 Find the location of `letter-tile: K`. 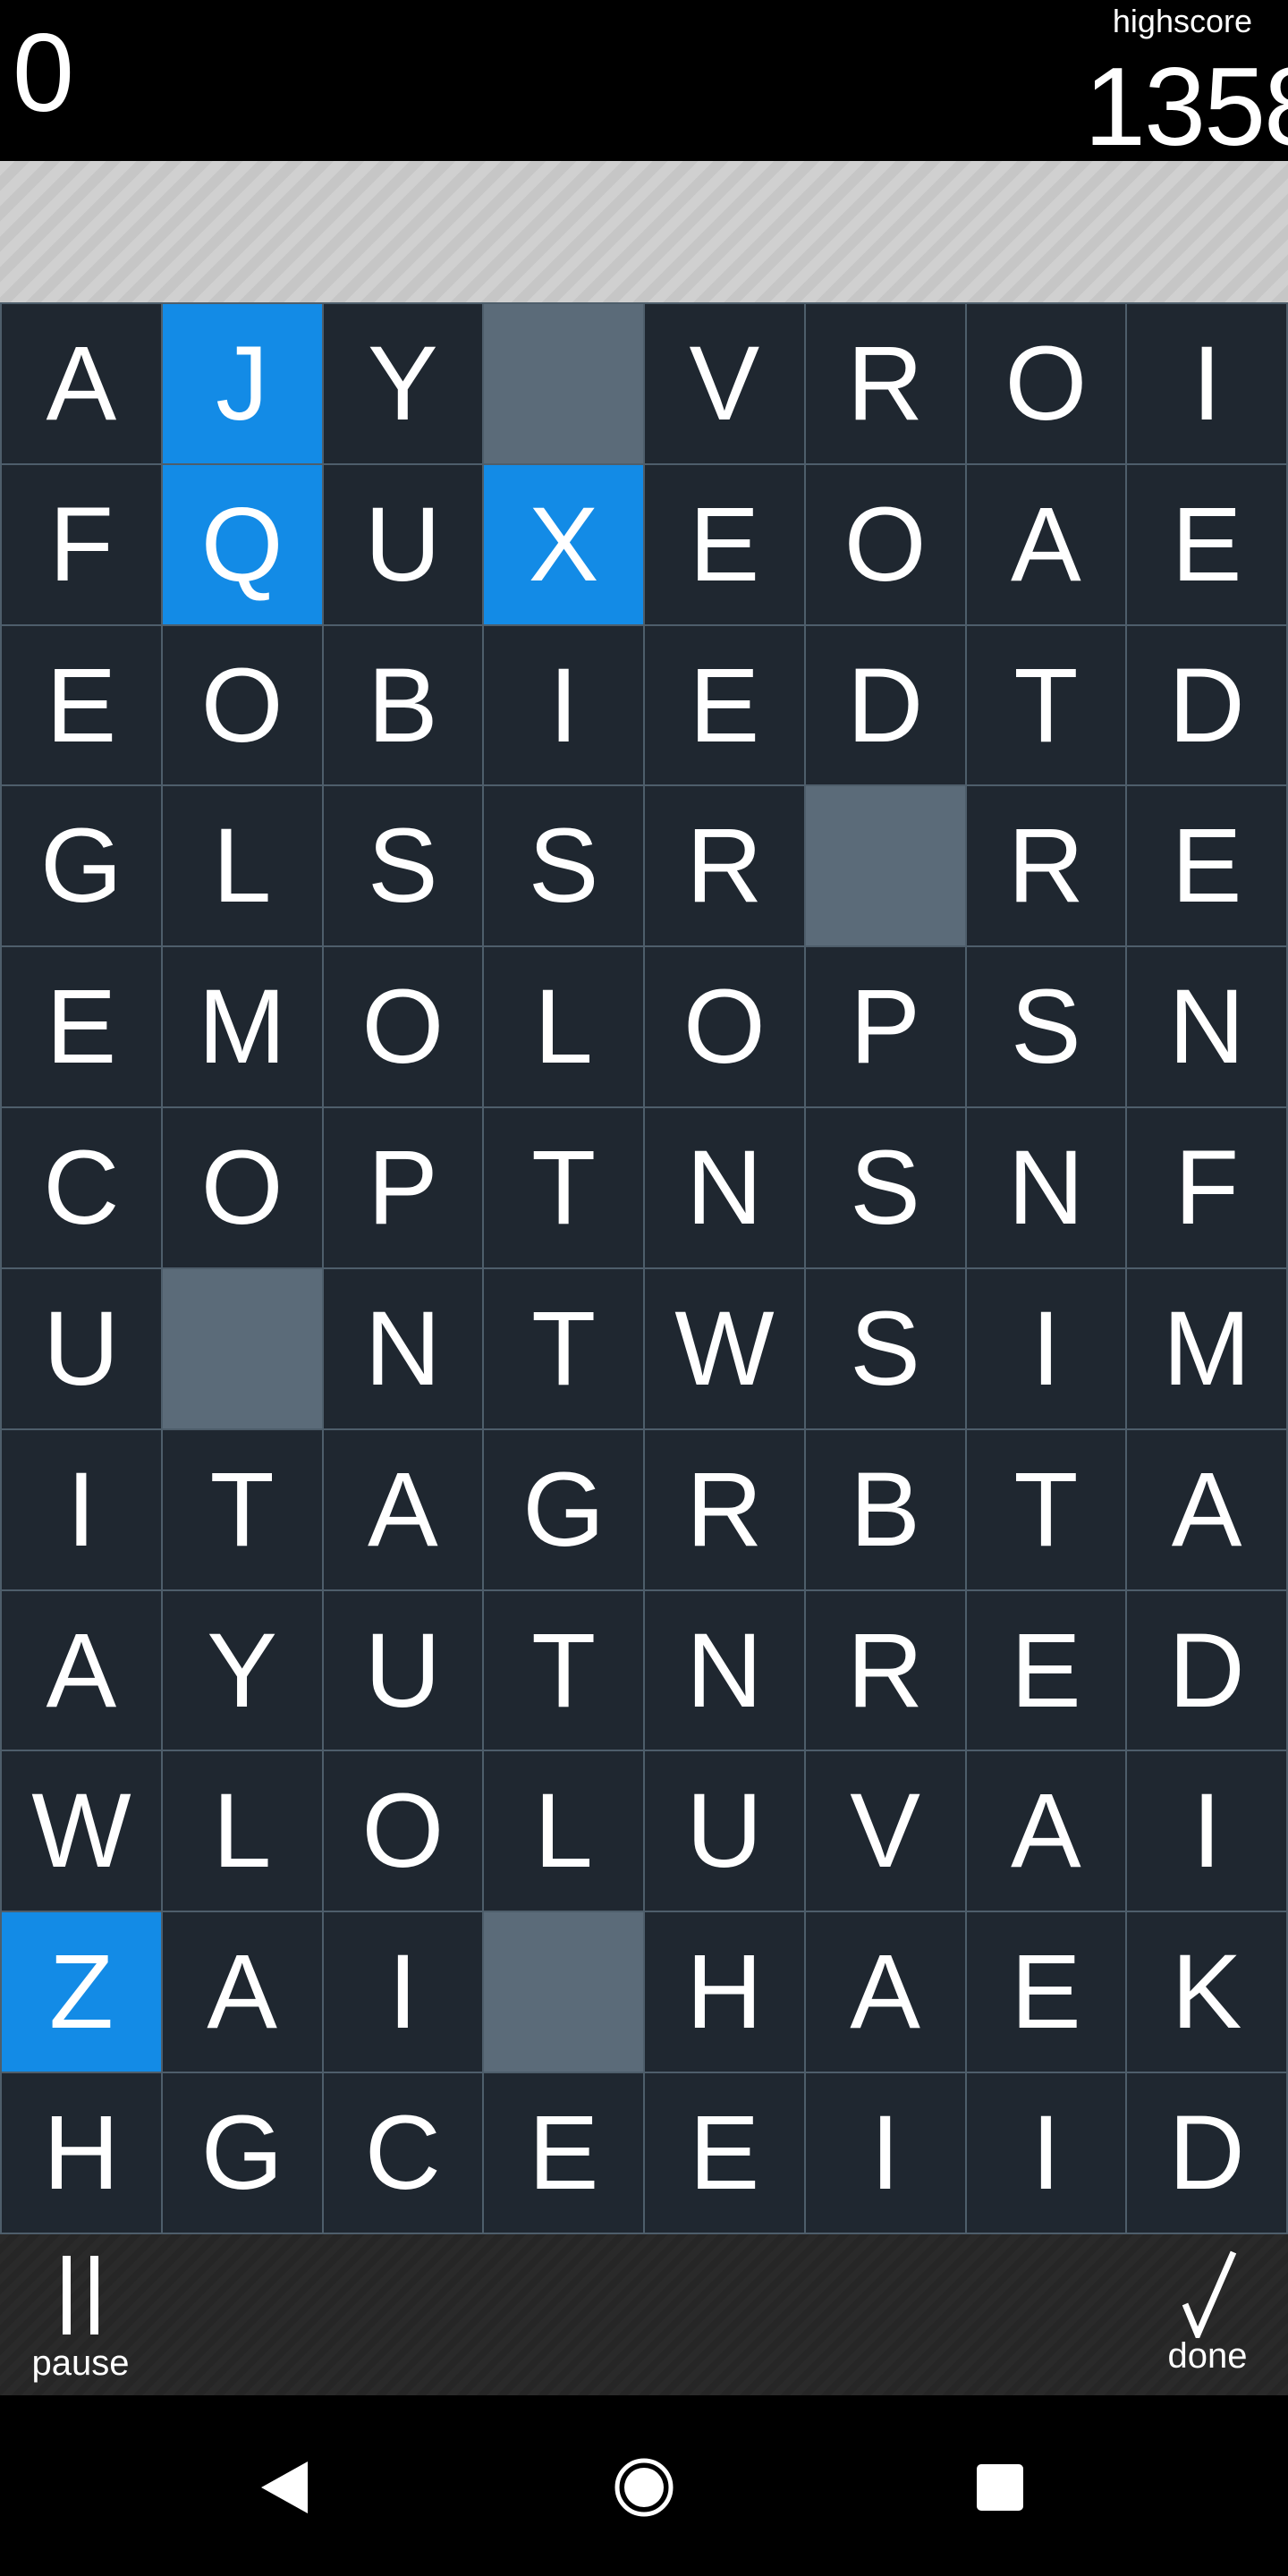

letter-tile: K is located at coordinates (1206, 1992).